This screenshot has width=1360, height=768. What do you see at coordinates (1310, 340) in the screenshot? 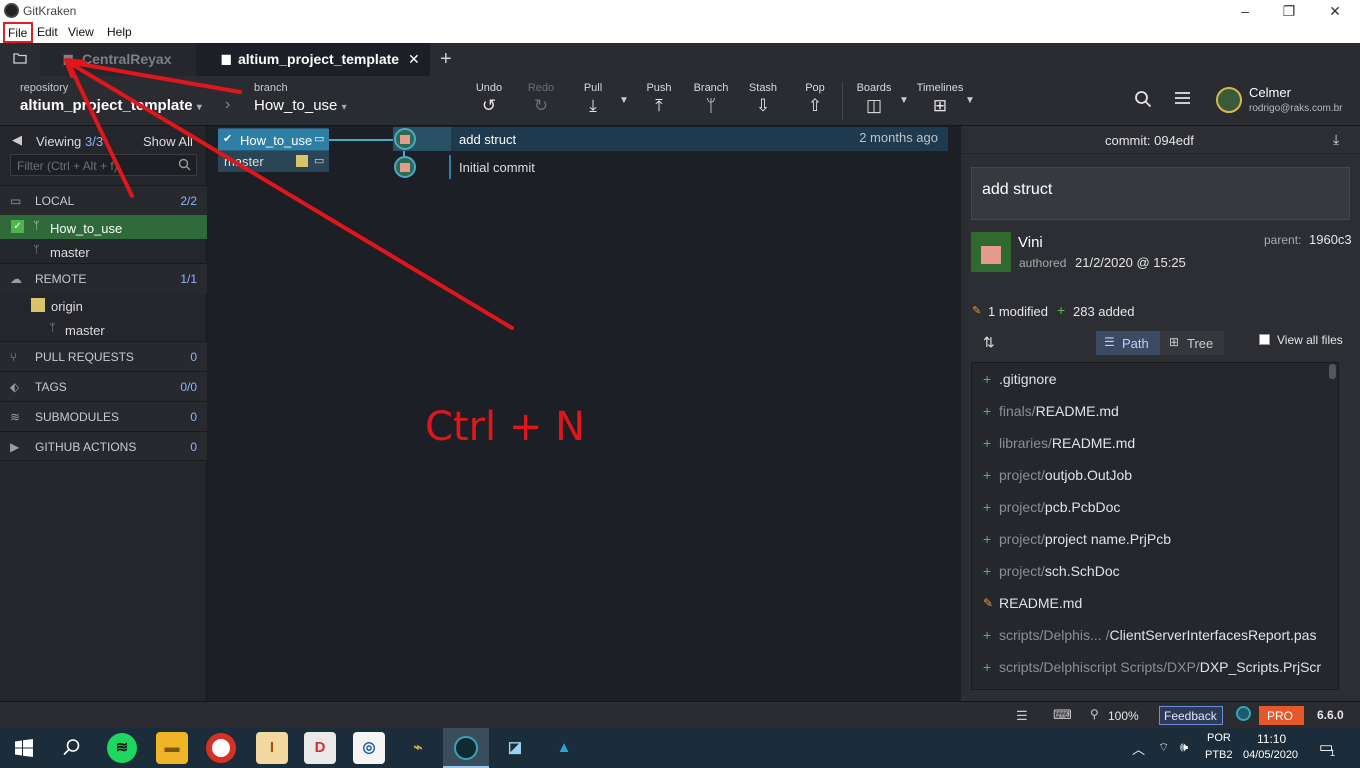
I see `view-all-files-label: View all files` at bounding box center [1310, 340].